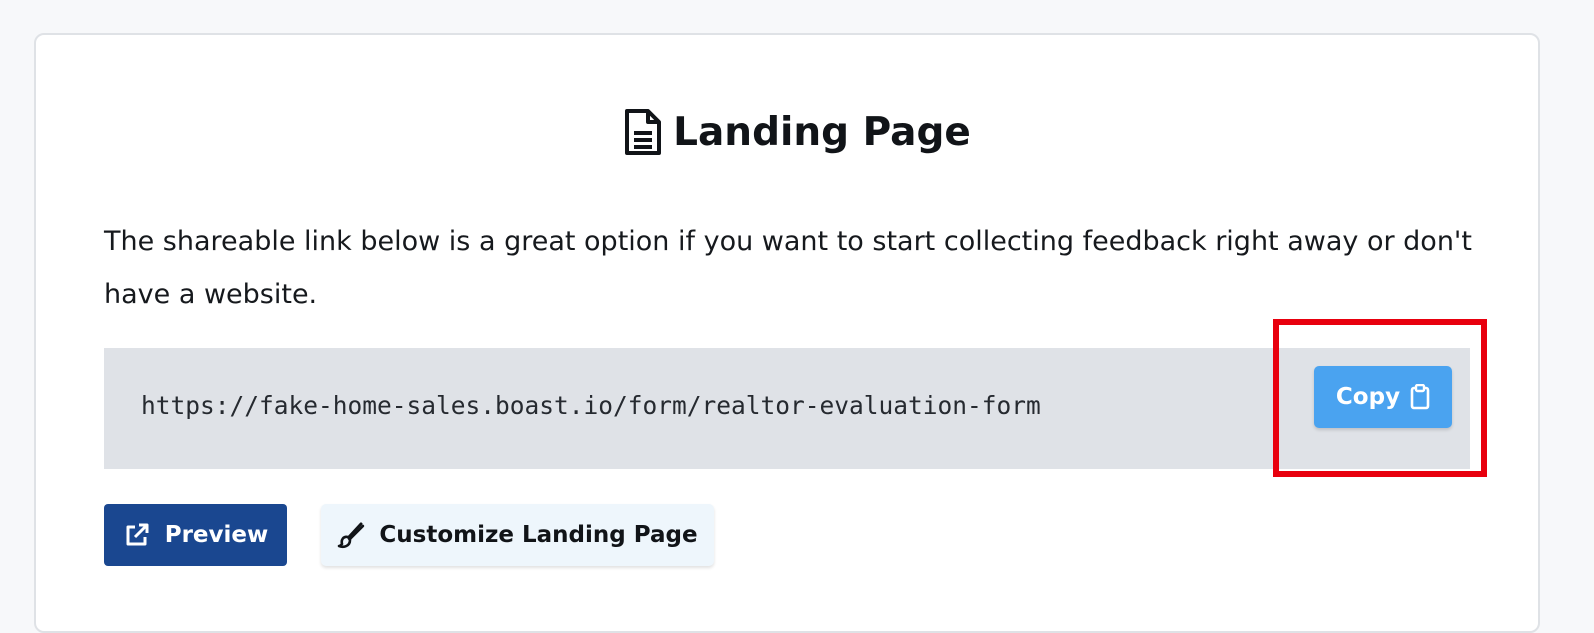 The image size is (1594, 633). Describe the element at coordinates (822, 132) in the screenshot. I see `page-title-text: Landing Page` at that location.